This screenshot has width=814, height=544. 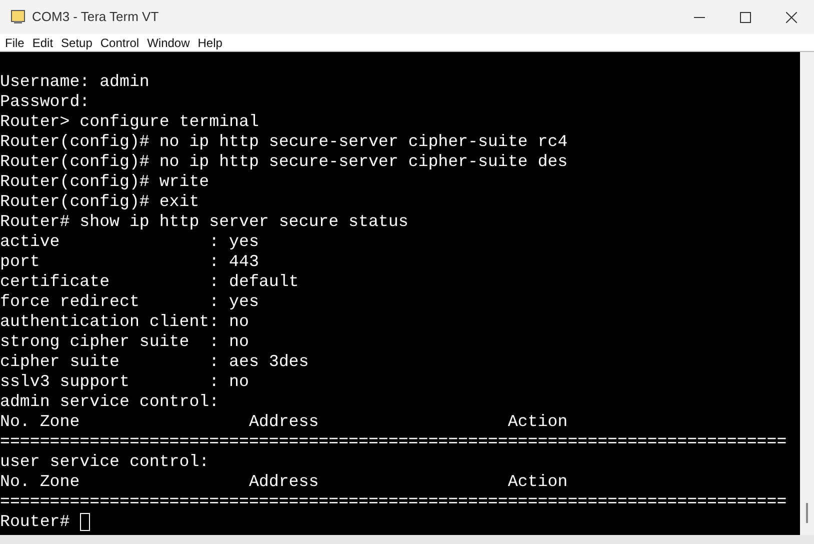 What do you see at coordinates (35, 522) in the screenshot?
I see `terminal-prompt: Router#` at bounding box center [35, 522].